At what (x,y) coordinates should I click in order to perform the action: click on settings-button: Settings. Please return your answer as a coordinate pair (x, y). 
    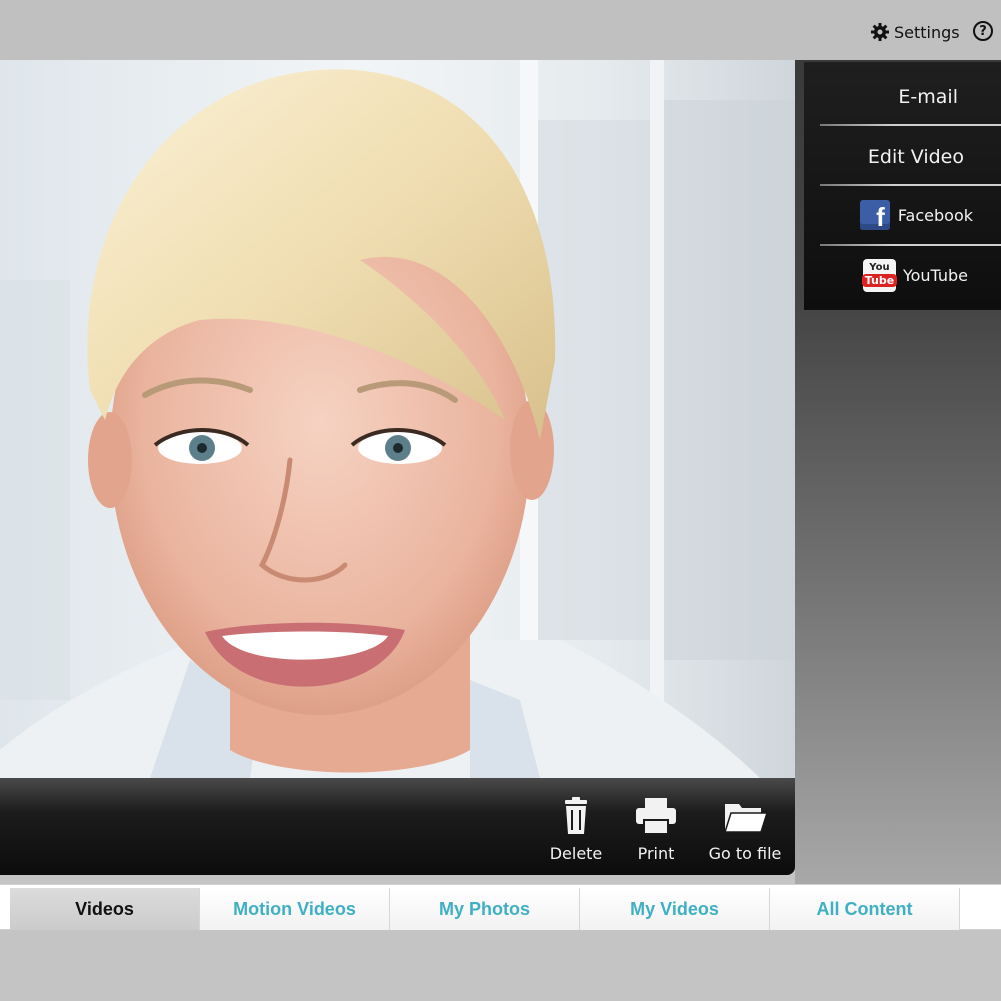
    Looking at the image, I should click on (915, 32).